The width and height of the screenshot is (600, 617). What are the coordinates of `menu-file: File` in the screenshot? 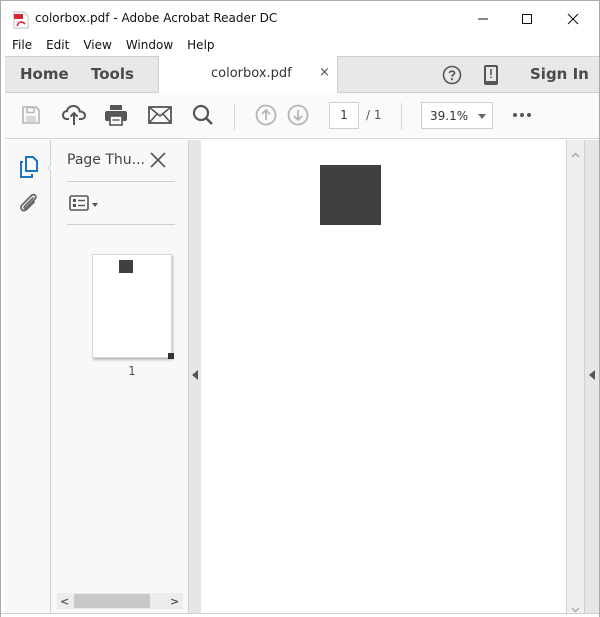 It's located at (16, 46).